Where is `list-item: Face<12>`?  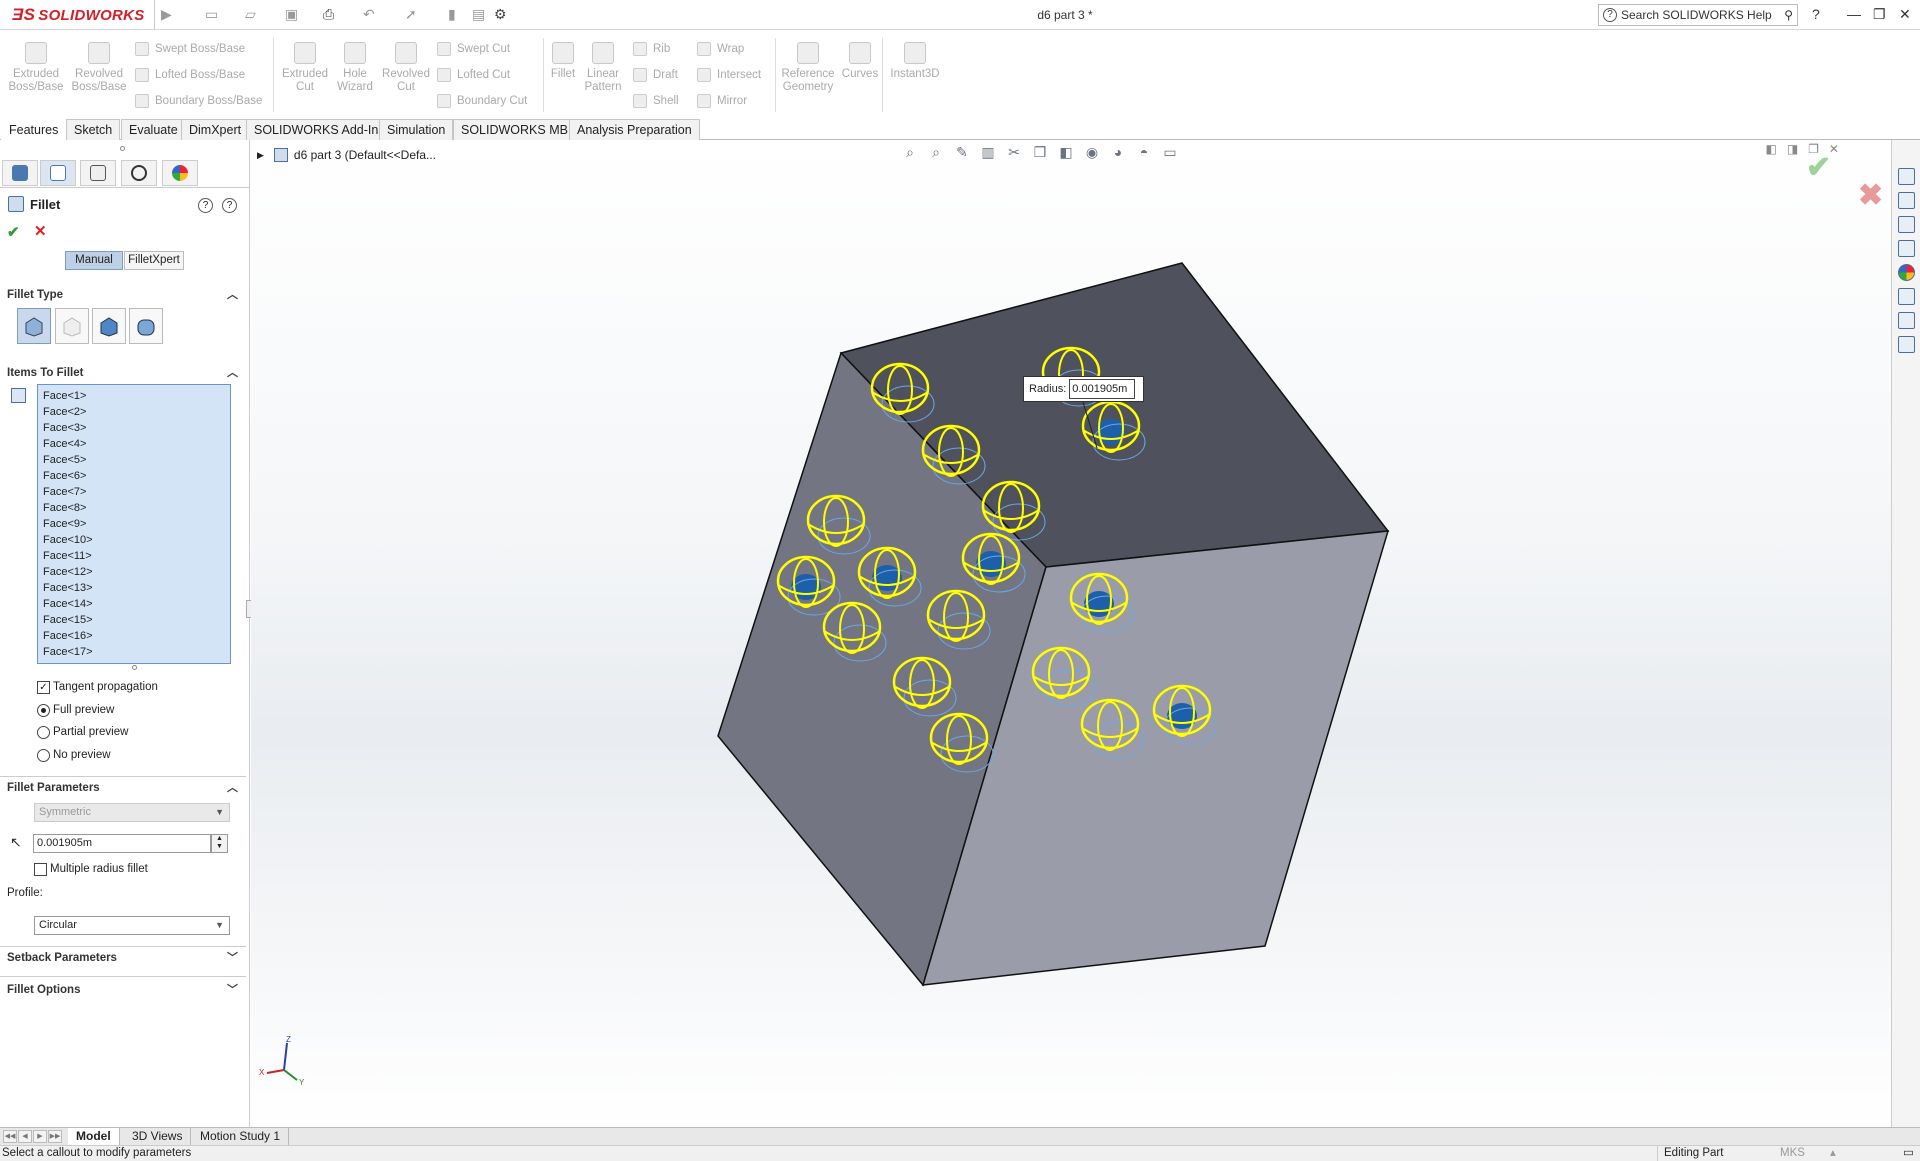 list-item: Face<12> is located at coordinates (135, 572).